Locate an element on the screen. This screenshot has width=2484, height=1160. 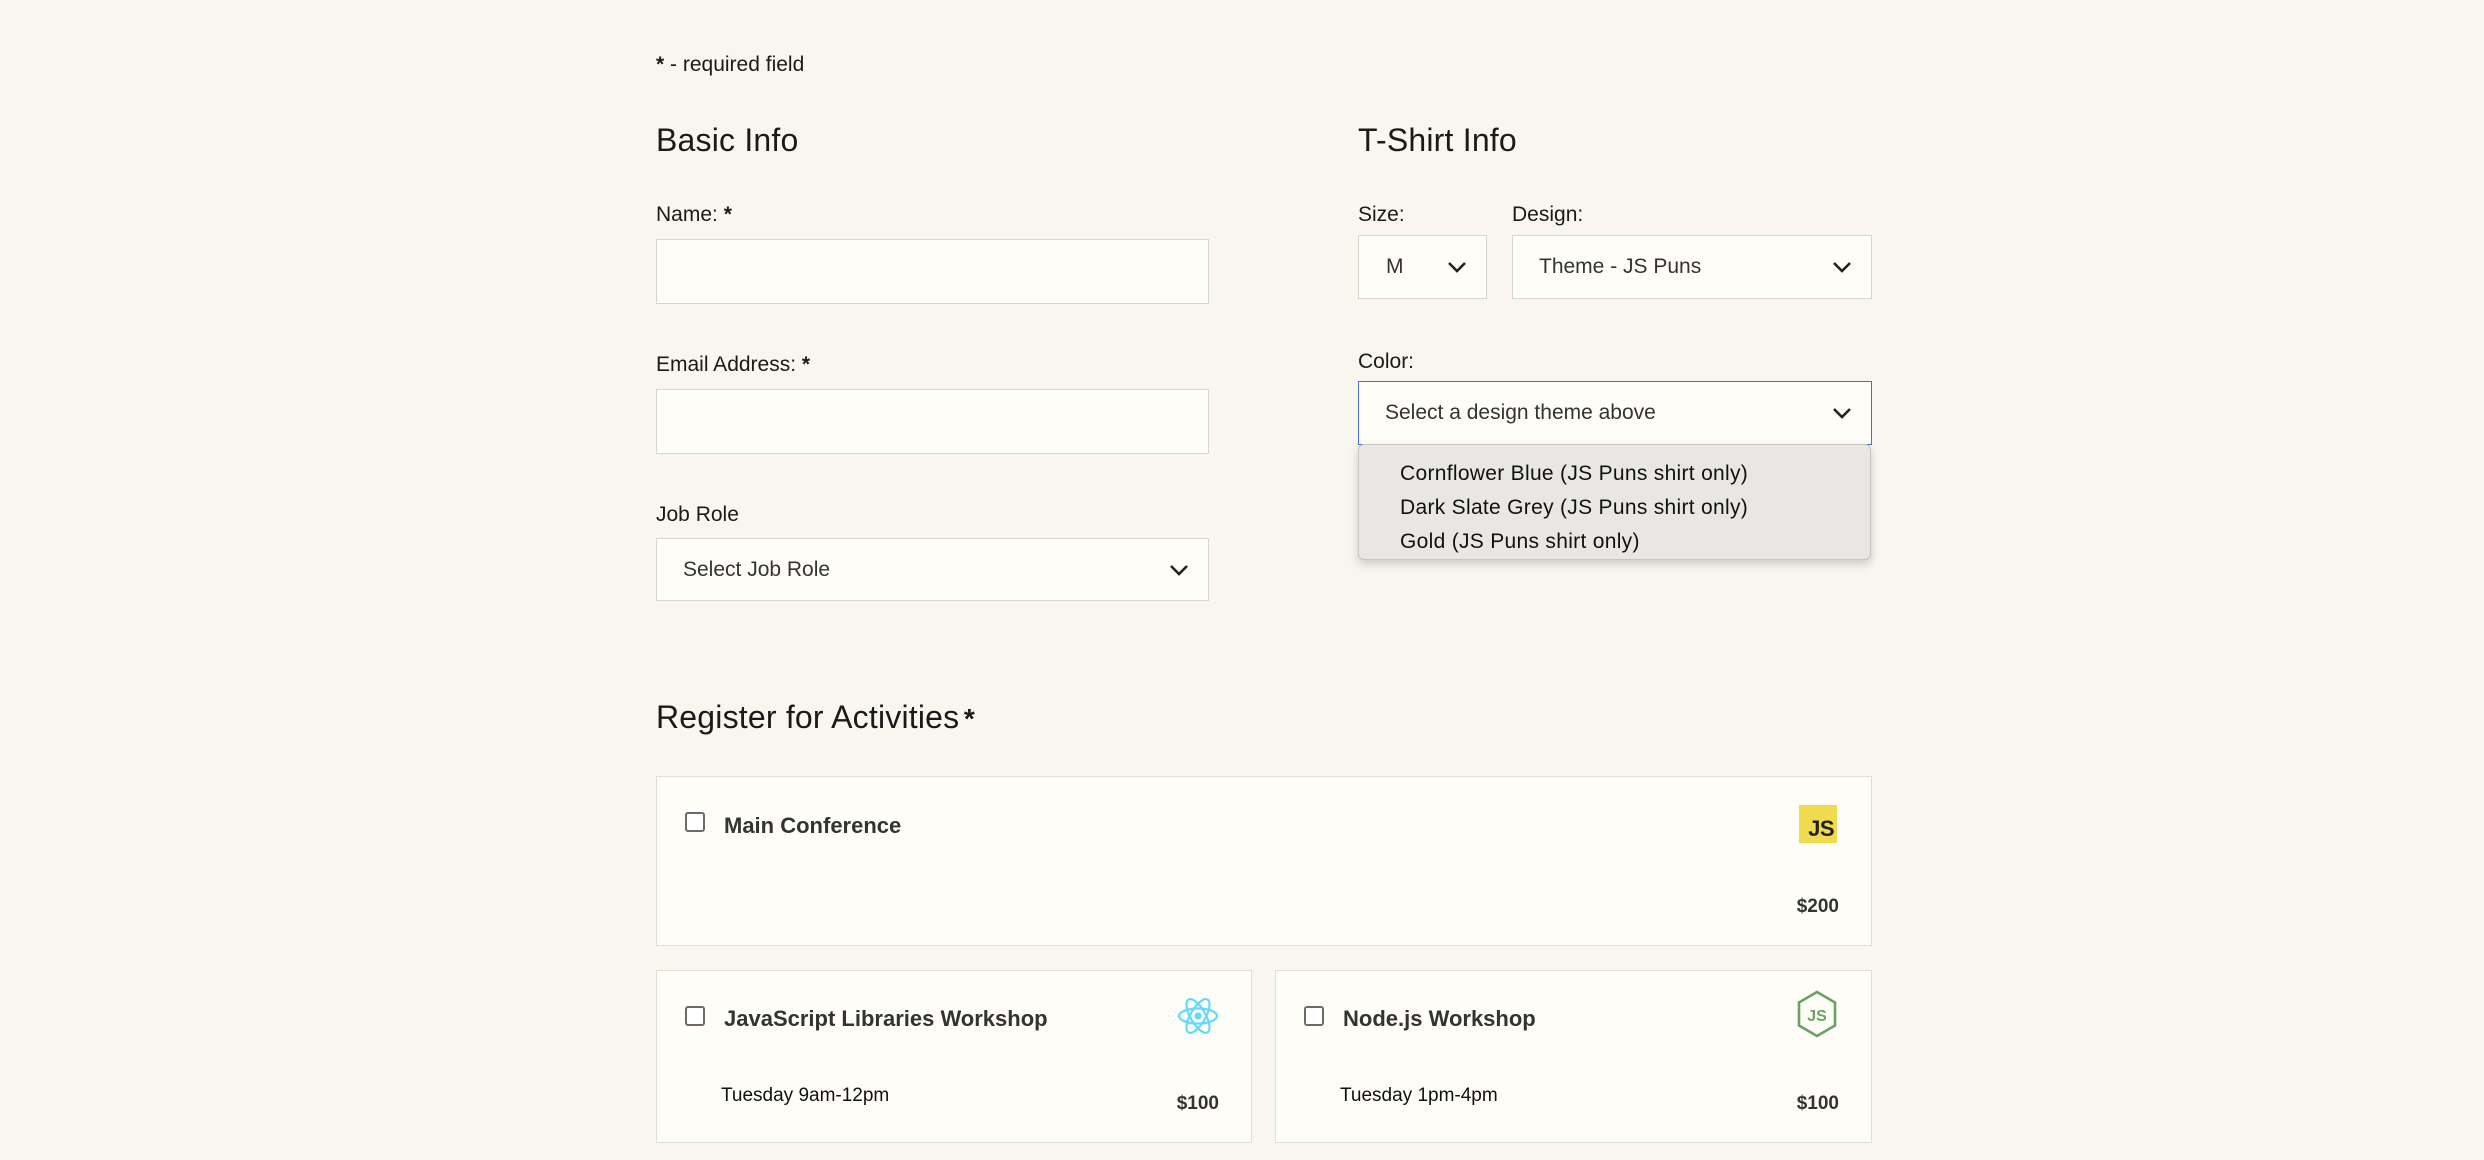
activity-title: Node.js Workshop is located at coordinates (1439, 1018).